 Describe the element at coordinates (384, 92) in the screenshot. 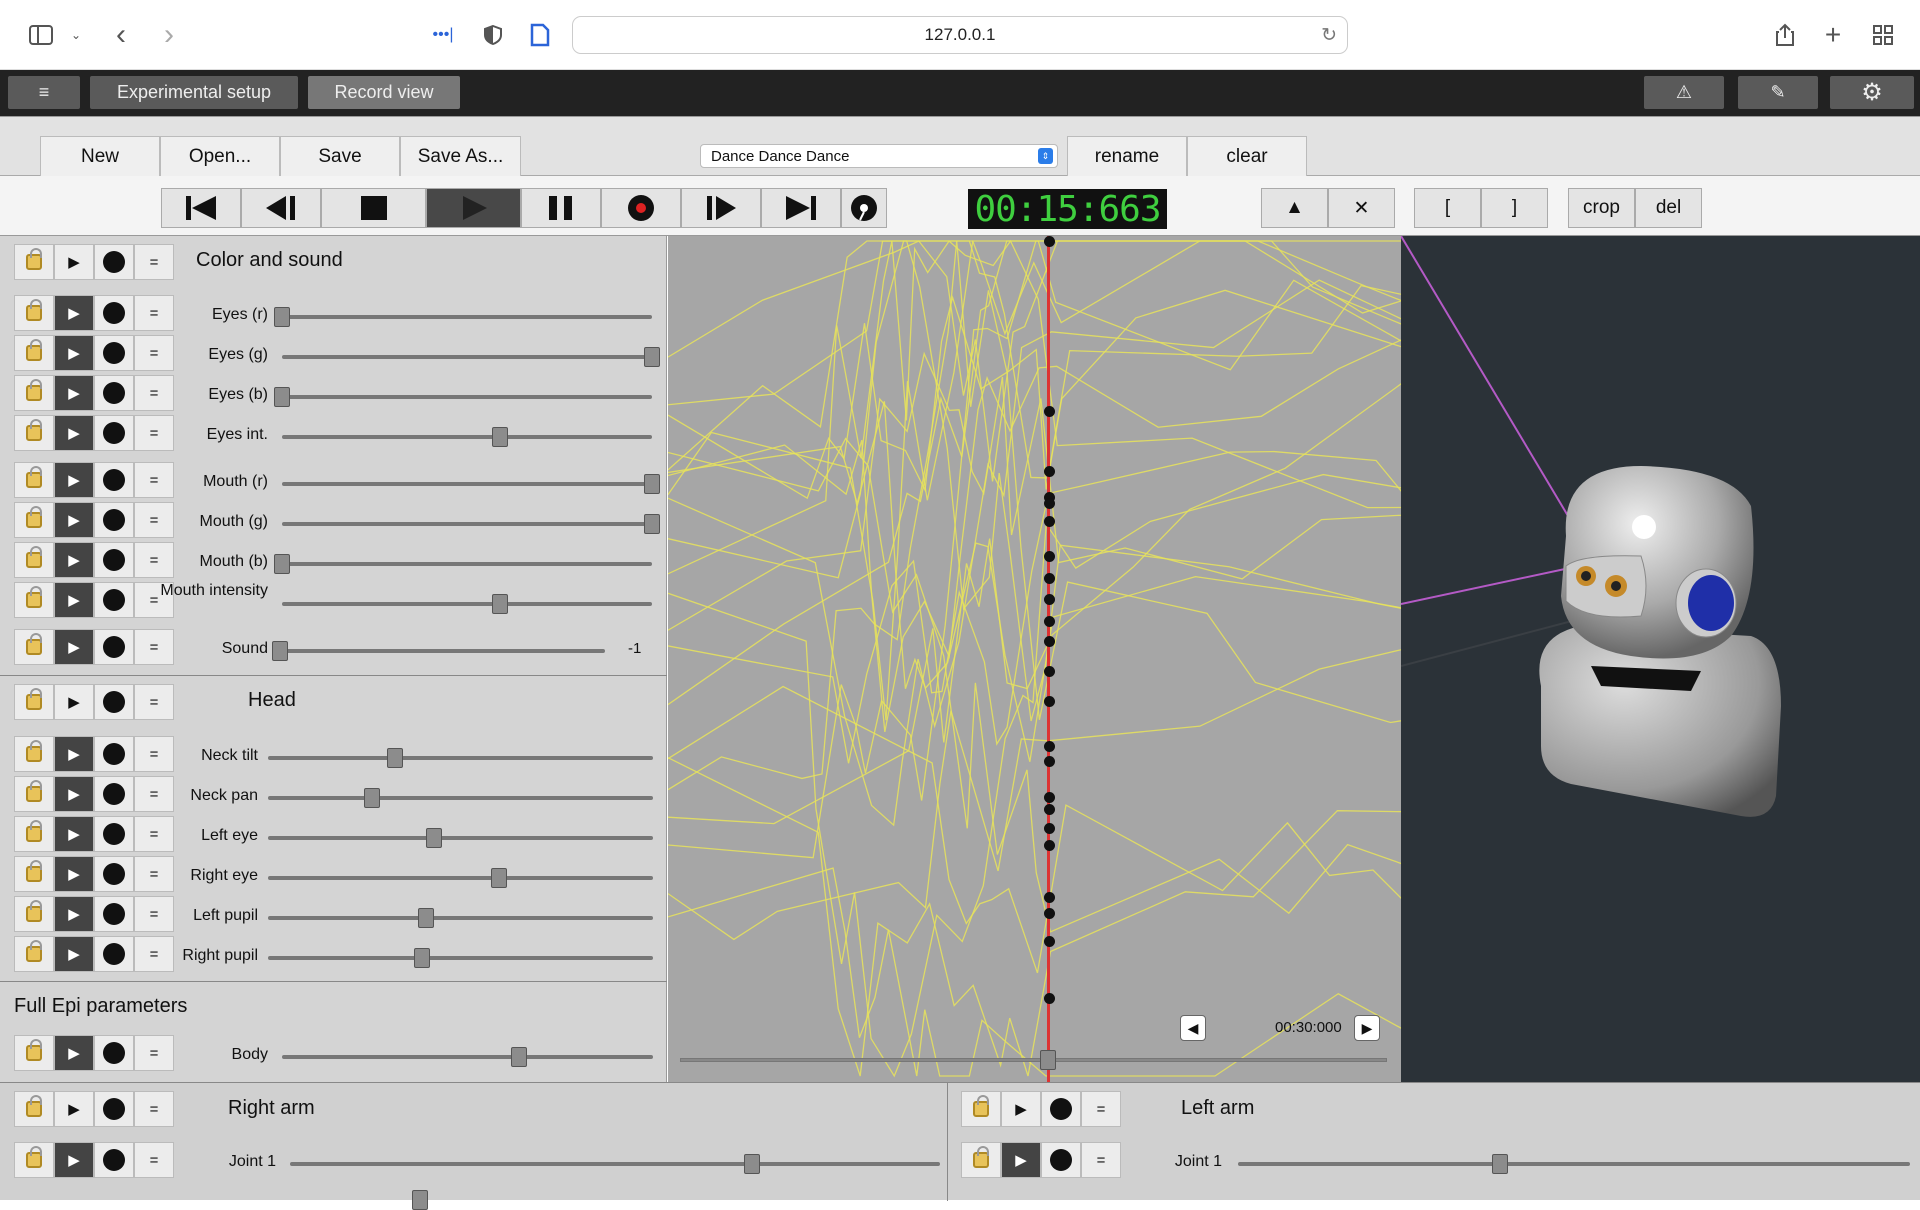

I see `breadcrumb-record-view: Record view` at that location.